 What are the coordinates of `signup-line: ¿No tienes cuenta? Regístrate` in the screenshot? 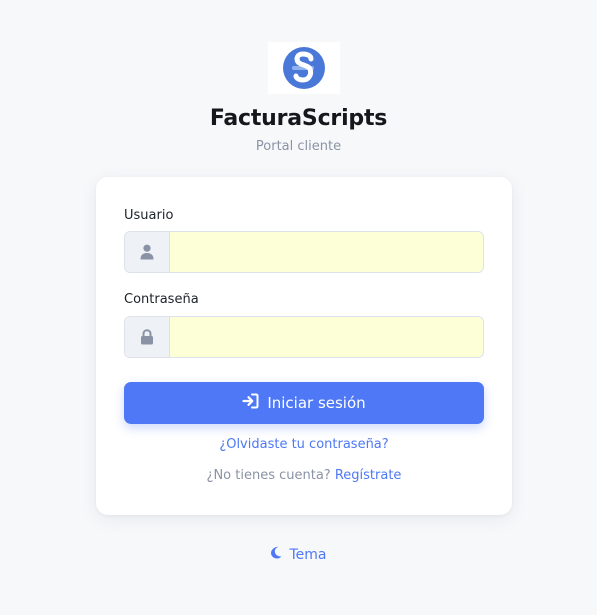 It's located at (304, 475).